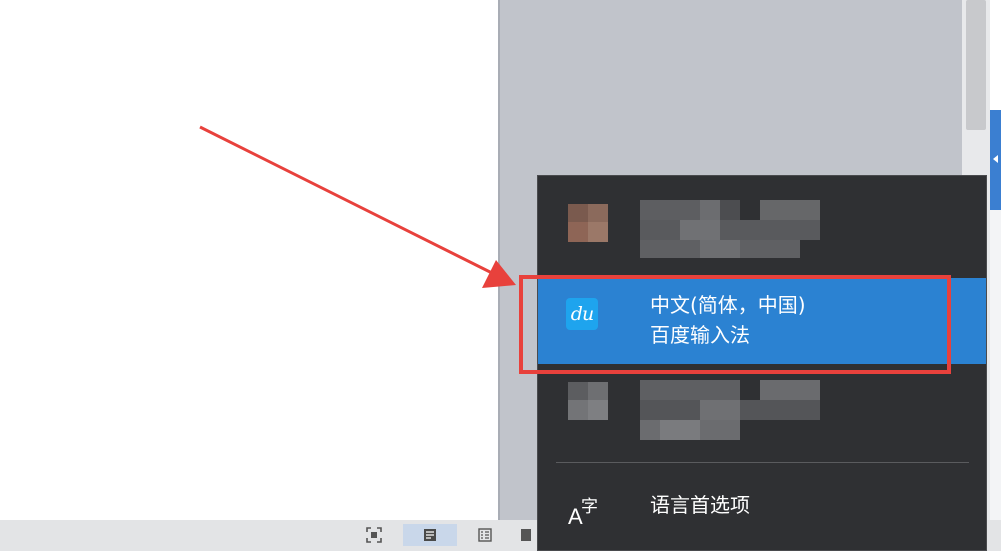  Describe the element at coordinates (728, 305) in the screenshot. I see `input-language-label: 中文(简体，中国)` at that location.